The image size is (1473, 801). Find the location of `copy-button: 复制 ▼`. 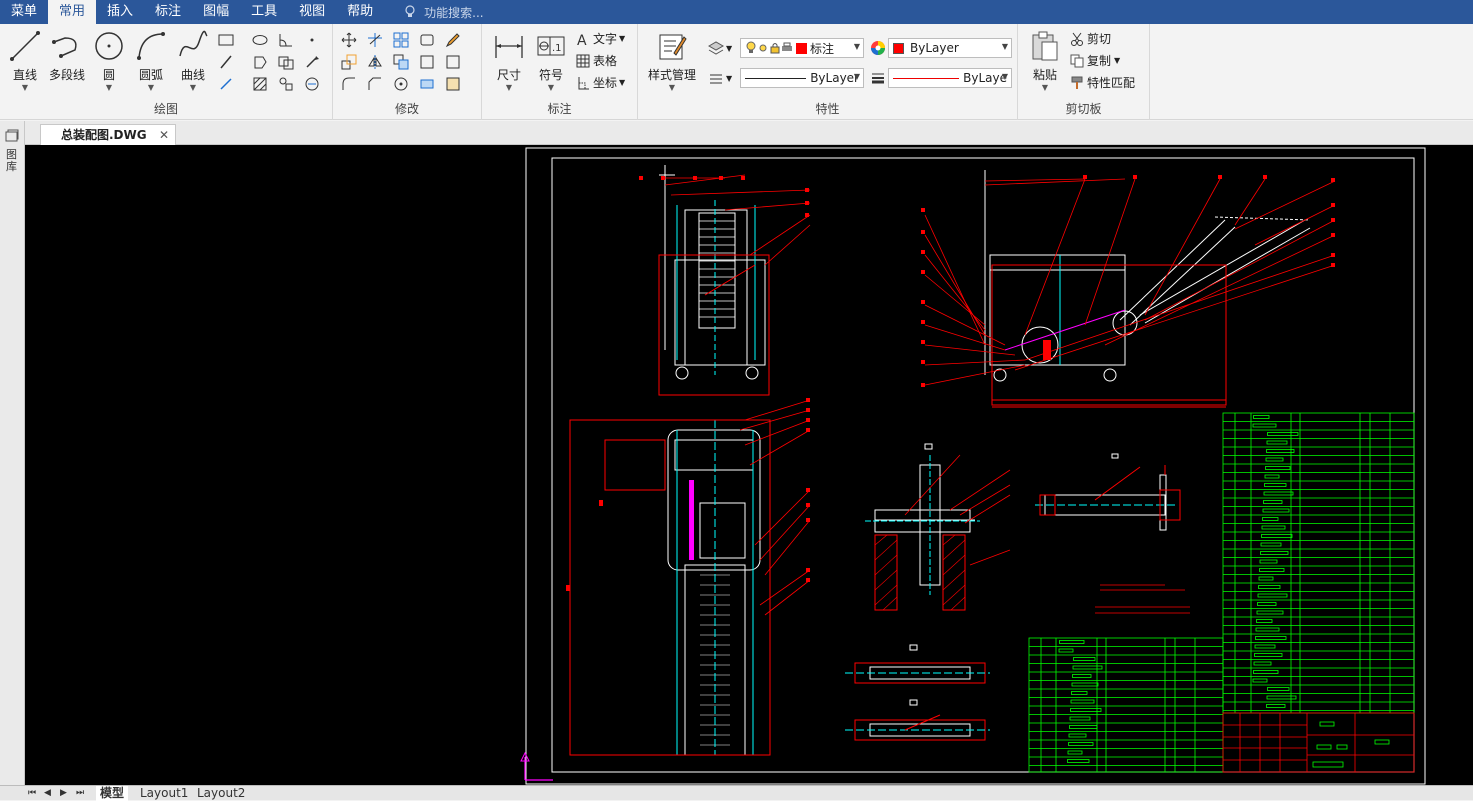

copy-button: 复制 ▼ is located at coordinates (1095, 60).